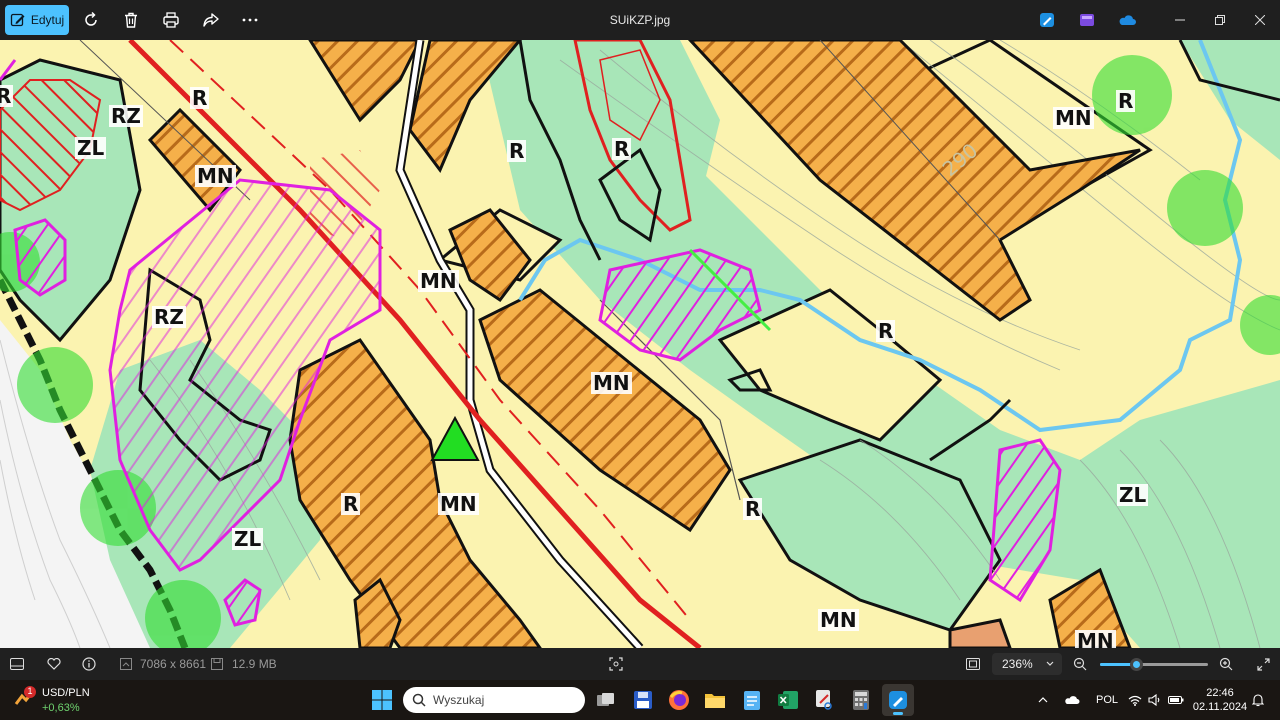  I want to click on task-view-button, so click(606, 700).